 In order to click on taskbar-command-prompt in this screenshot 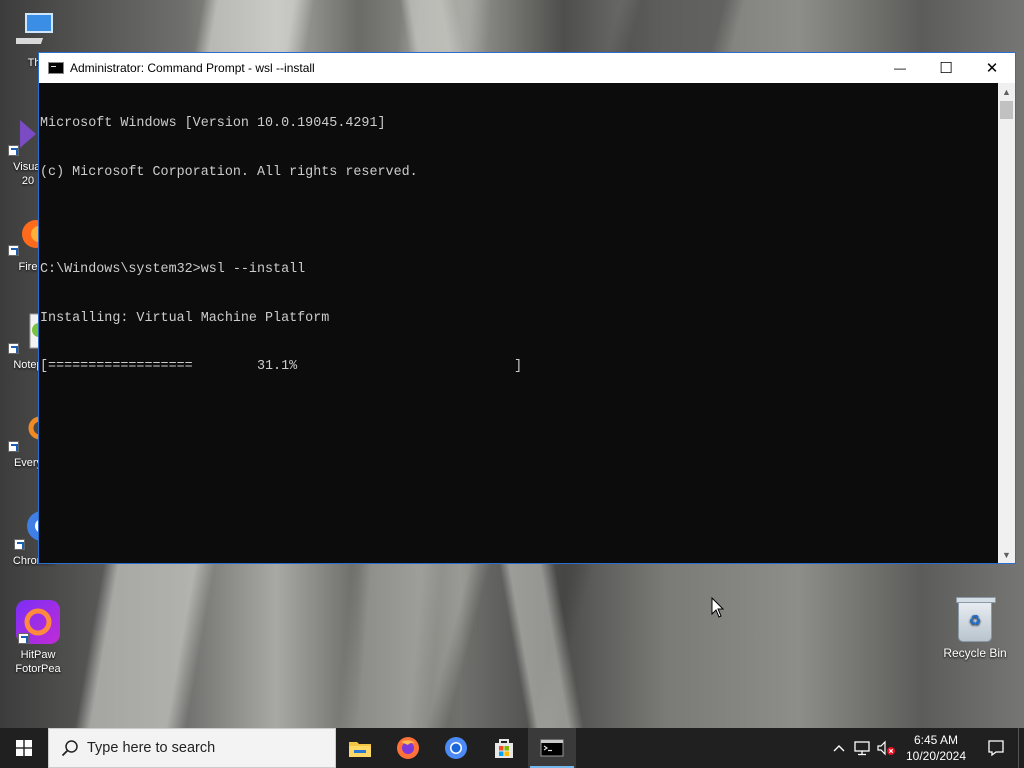, I will do `click(552, 748)`.